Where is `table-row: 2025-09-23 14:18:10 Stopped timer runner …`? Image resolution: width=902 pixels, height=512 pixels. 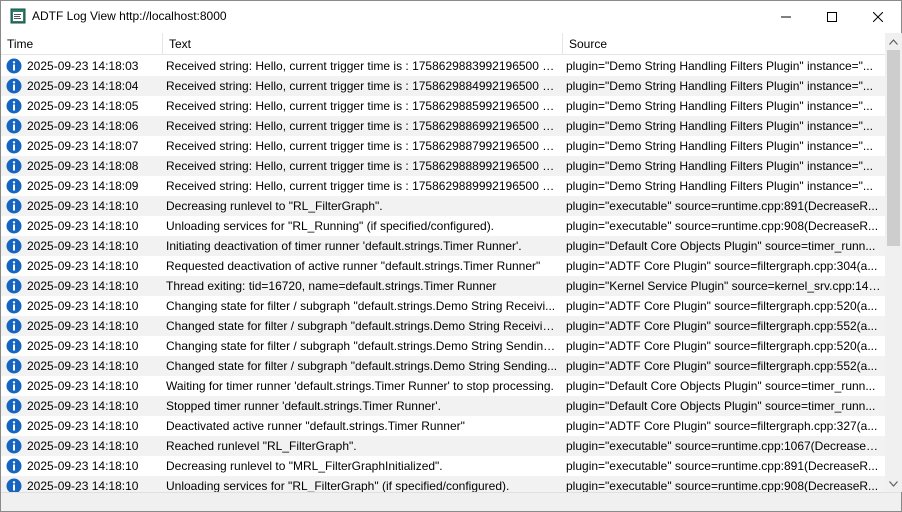
table-row: 2025-09-23 14:18:10 Stopped timer runner … is located at coordinates (443, 406).